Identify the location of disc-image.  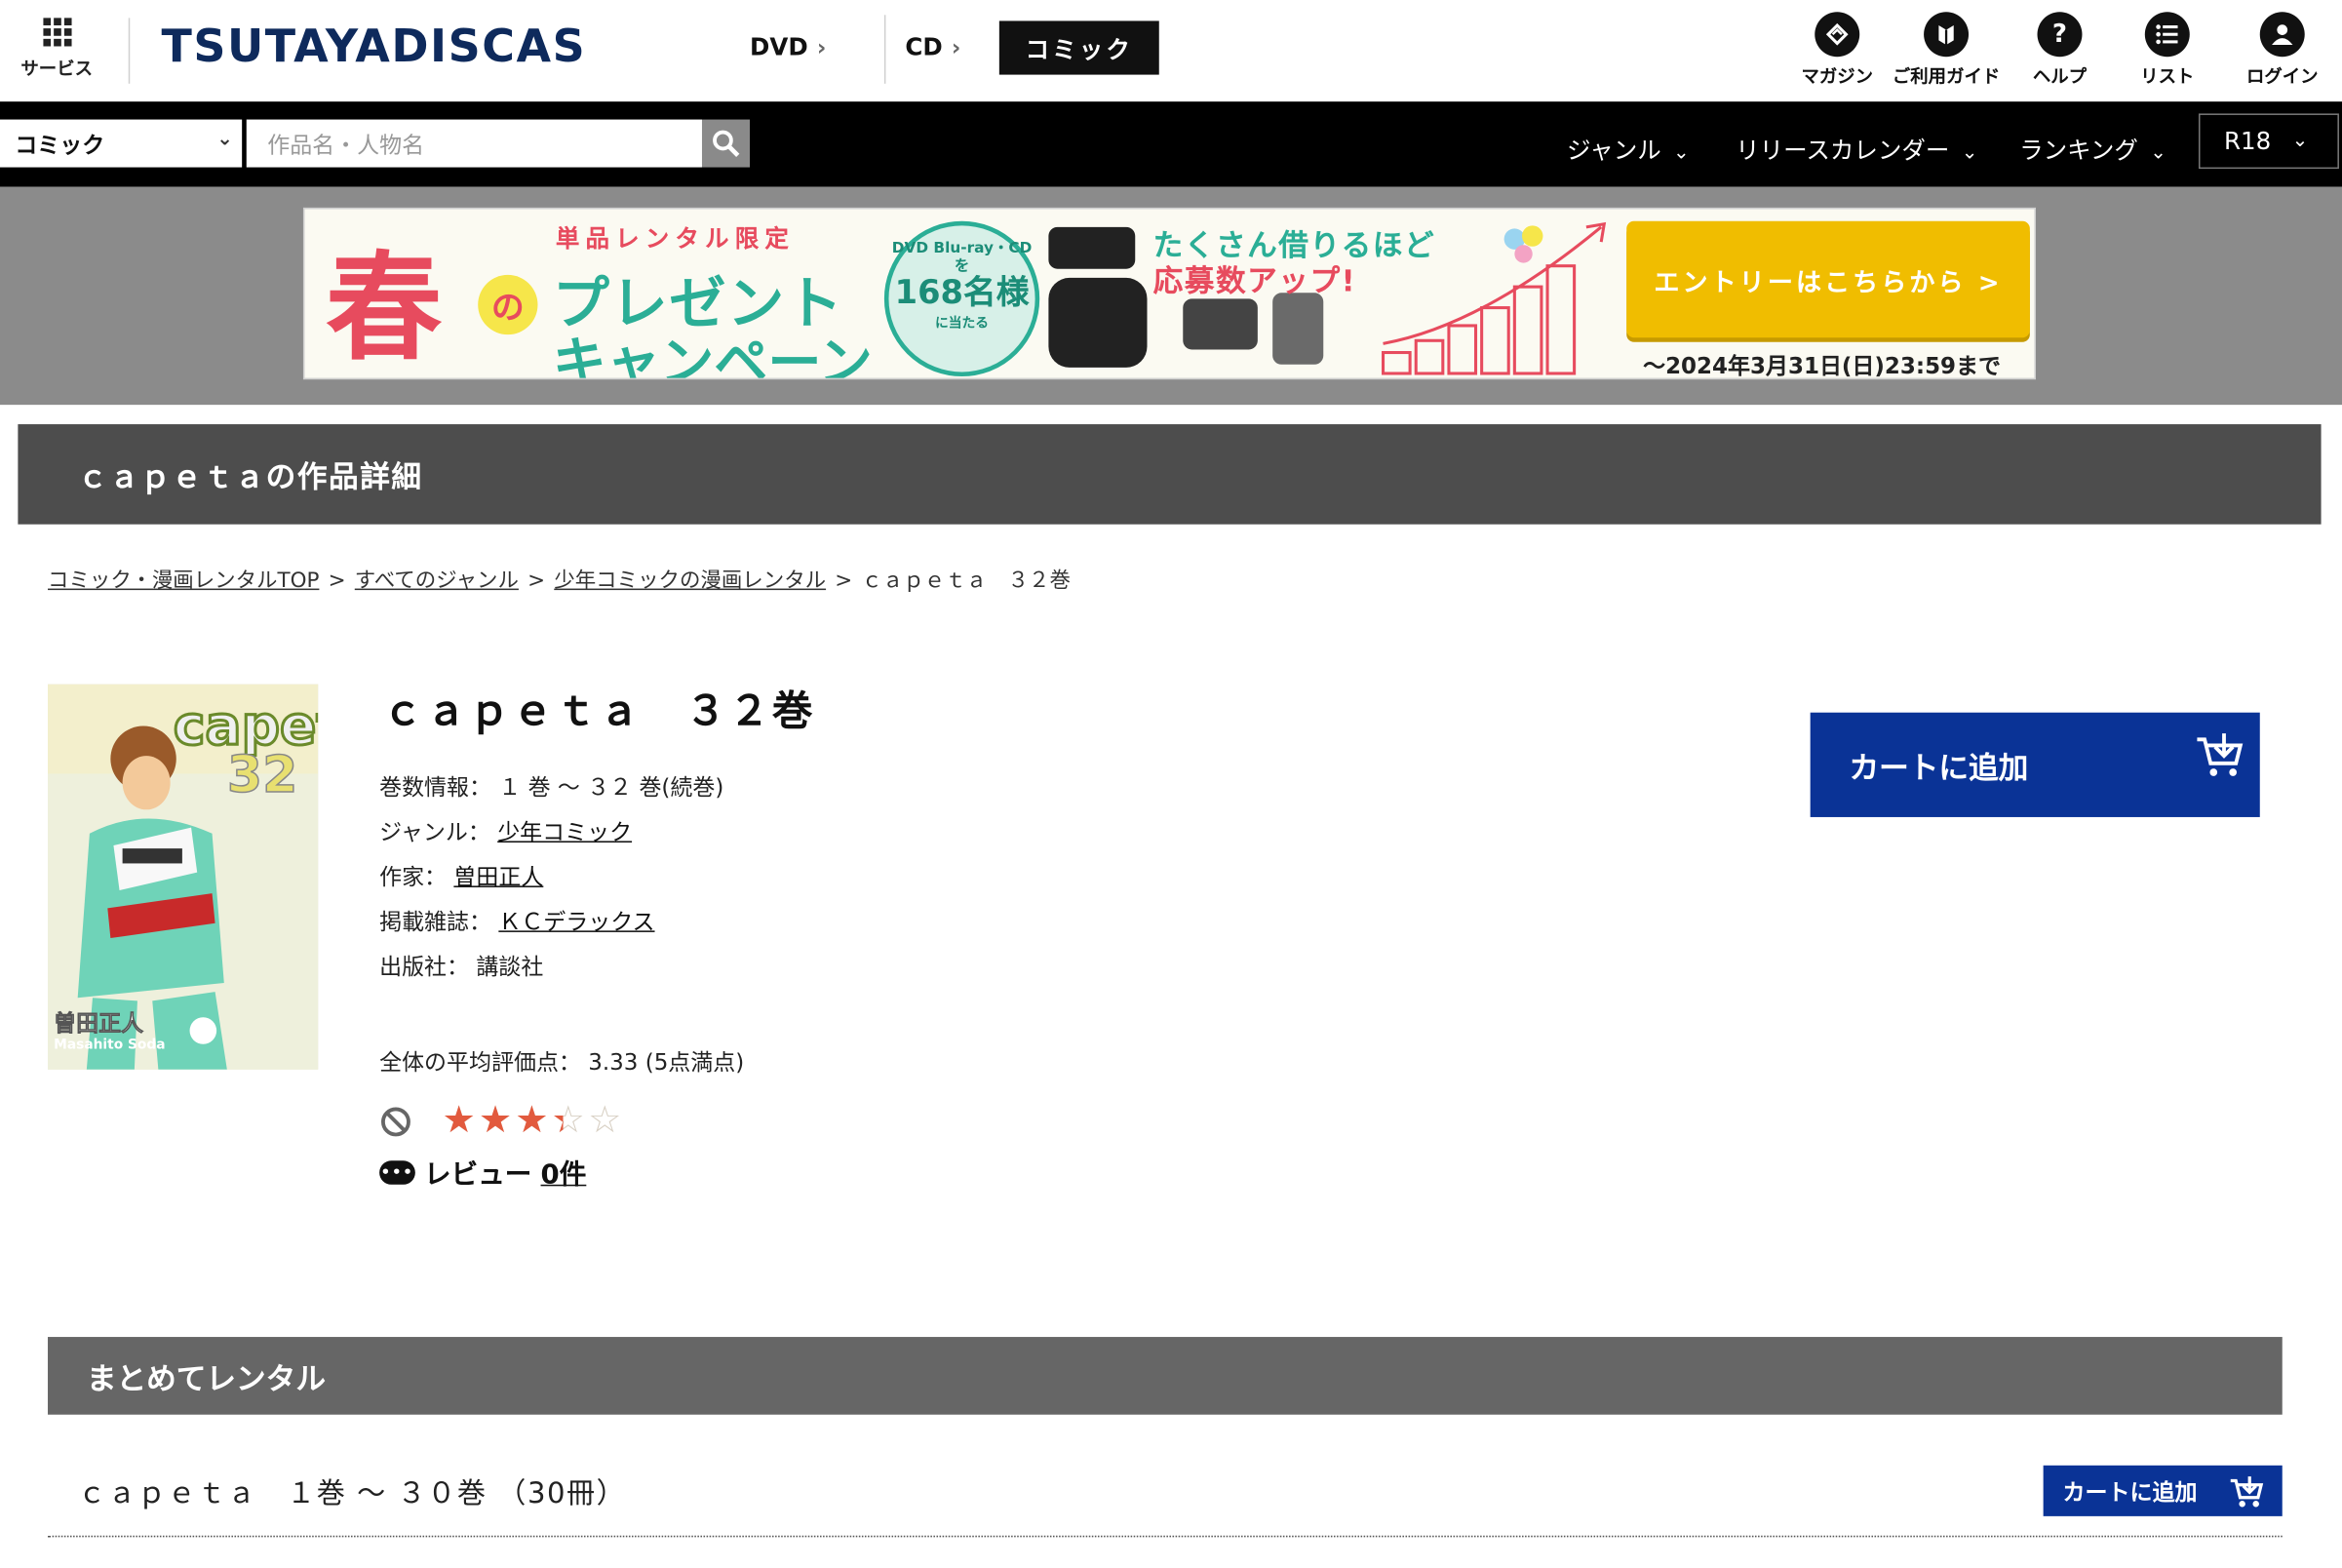
(1298, 329).